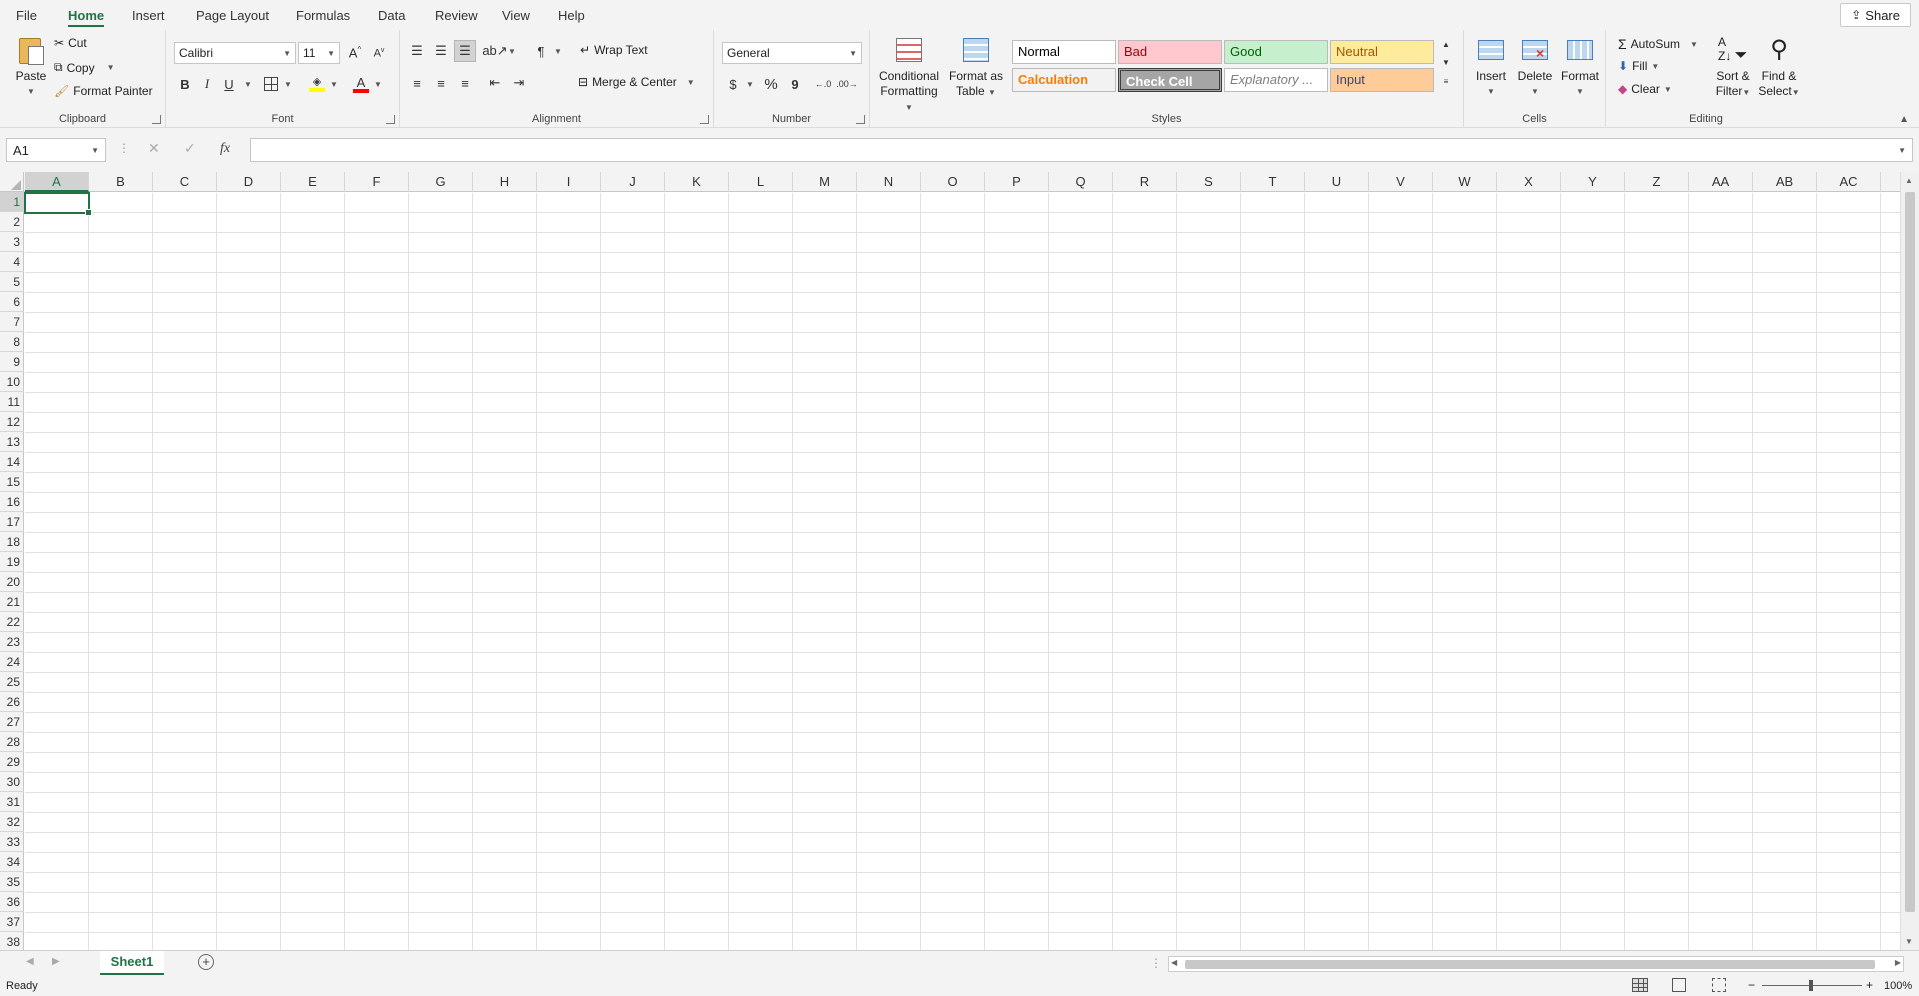  I want to click on font-color-button: A, so click(361, 84).